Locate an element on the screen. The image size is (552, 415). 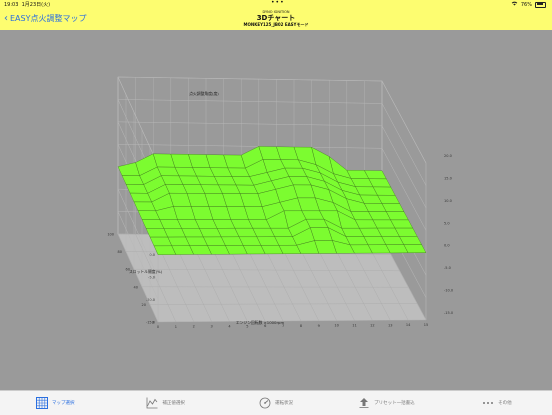
tab-label: マップ選択 is located at coordinates (63, 403).